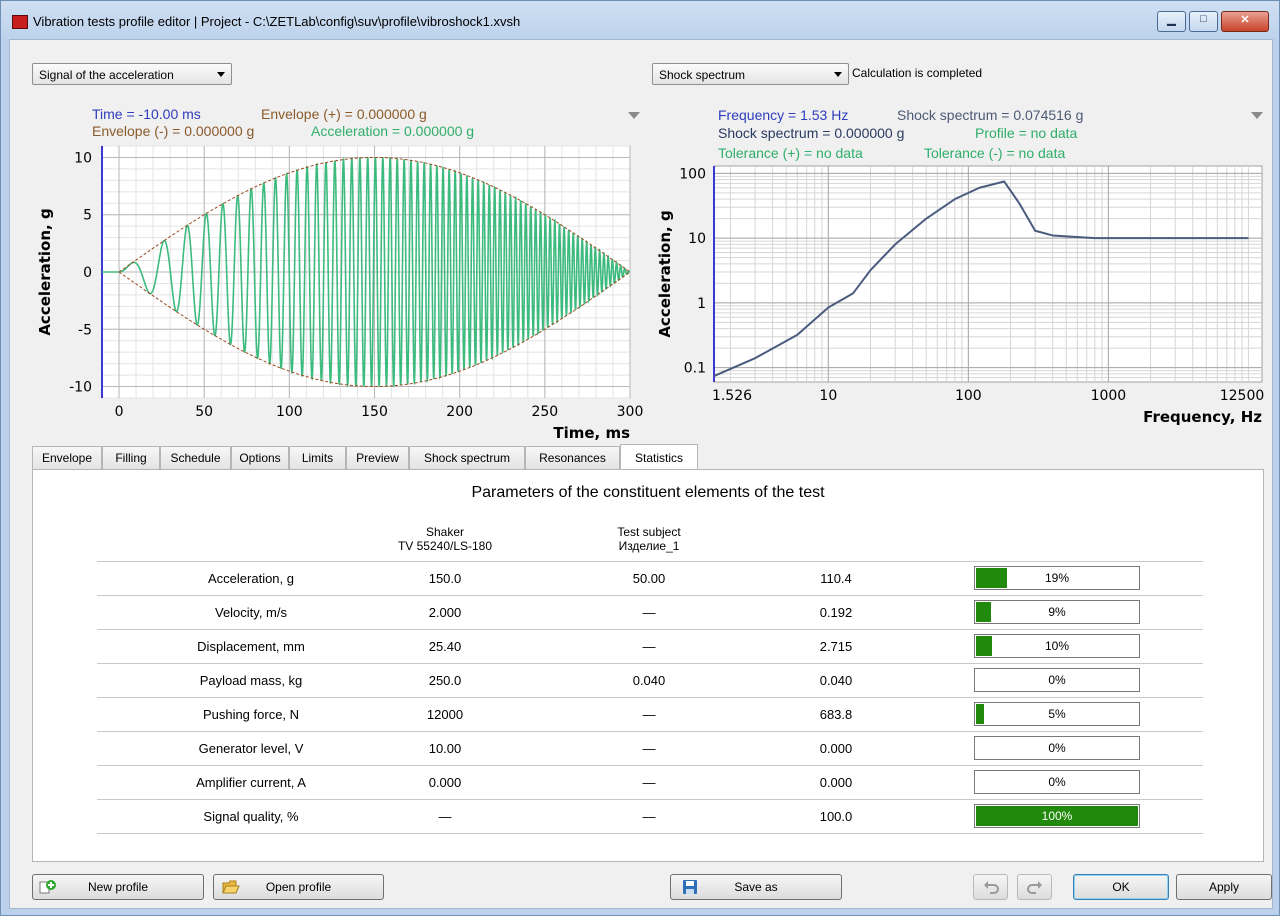 The height and width of the screenshot is (916, 1280). What do you see at coordinates (204, 412) in the screenshot?
I see `x-tick-label: 50` at bounding box center [204, 412].